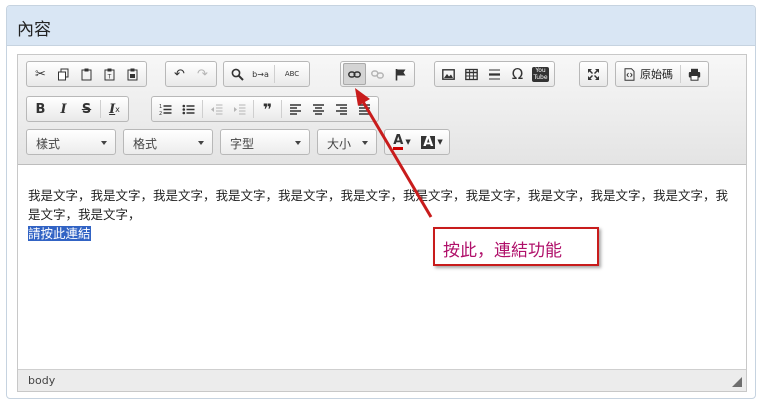 This screenshot has width=761, height=402. What do you see at coordinates (41, 380) in the screenshot?
I see `element-path: body` at bounding box center [41, 380].